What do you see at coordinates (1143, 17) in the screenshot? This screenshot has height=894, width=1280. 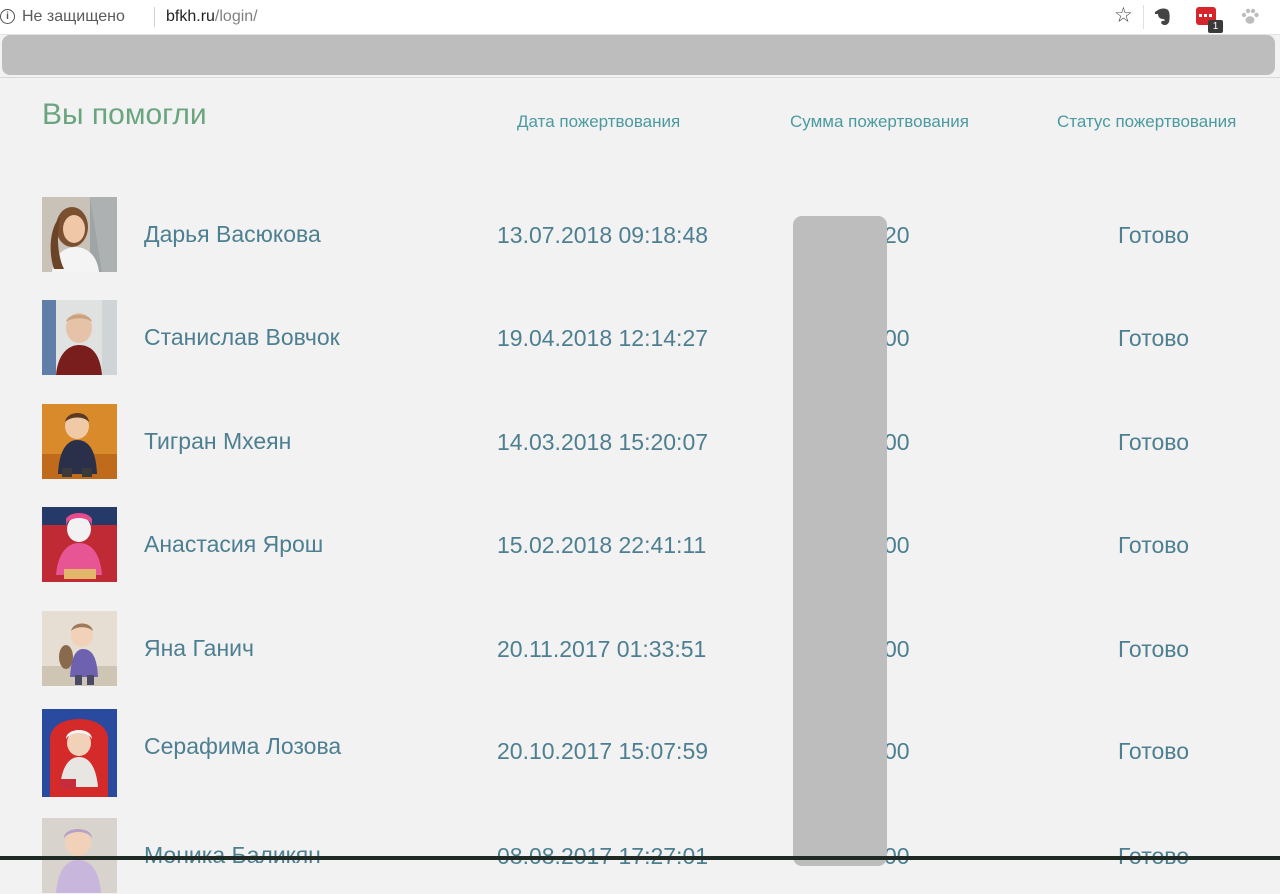 I see `extension-divider` at bounding box center [1143, 17].